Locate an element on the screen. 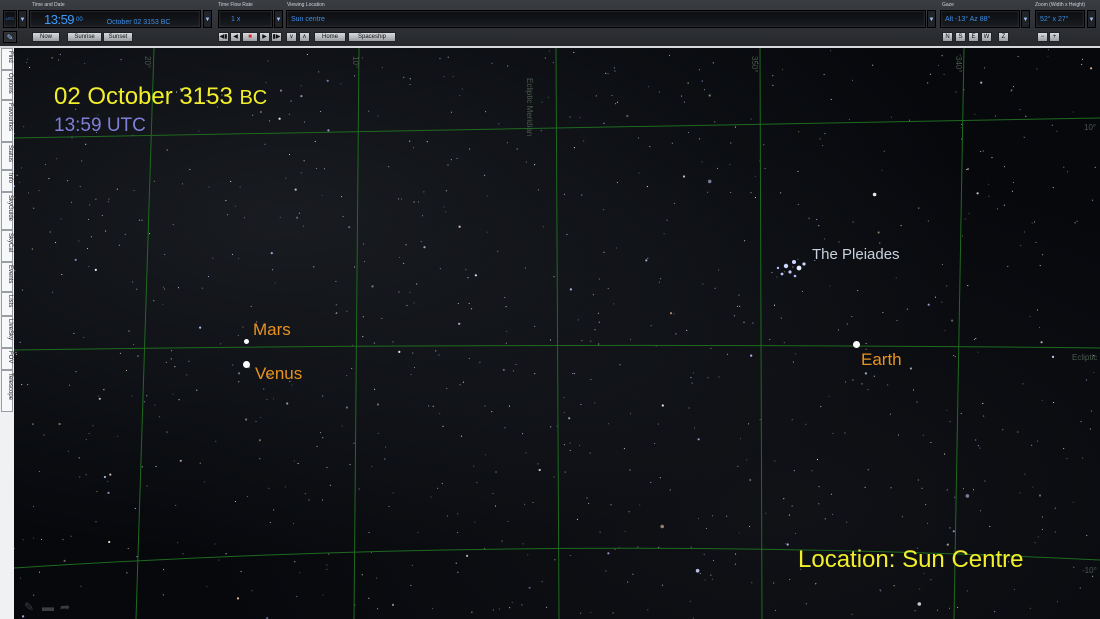 This screenshot has width=1100, height=619. tab-livesky: LiveSky is located at coordinates (7, 332).